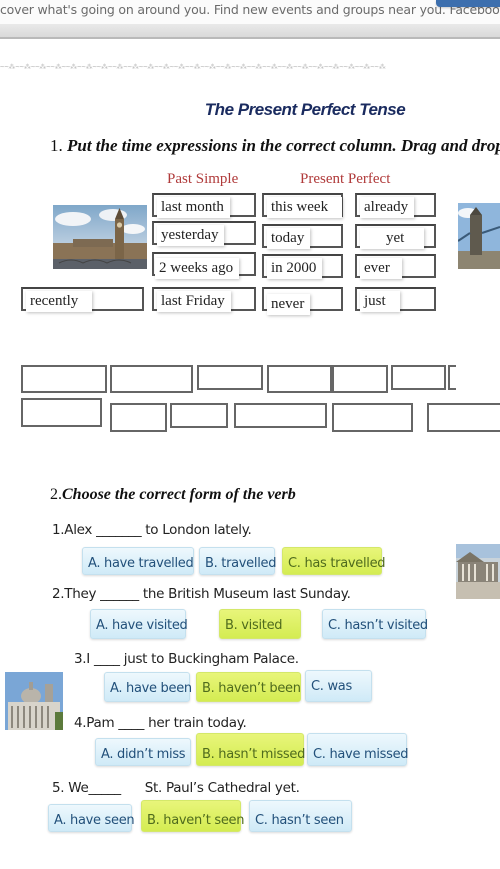  What do you see at coordinates (392, 238) in the screenshot?
I see `time-expression-chip: yet` at bounding box center [392, 238].